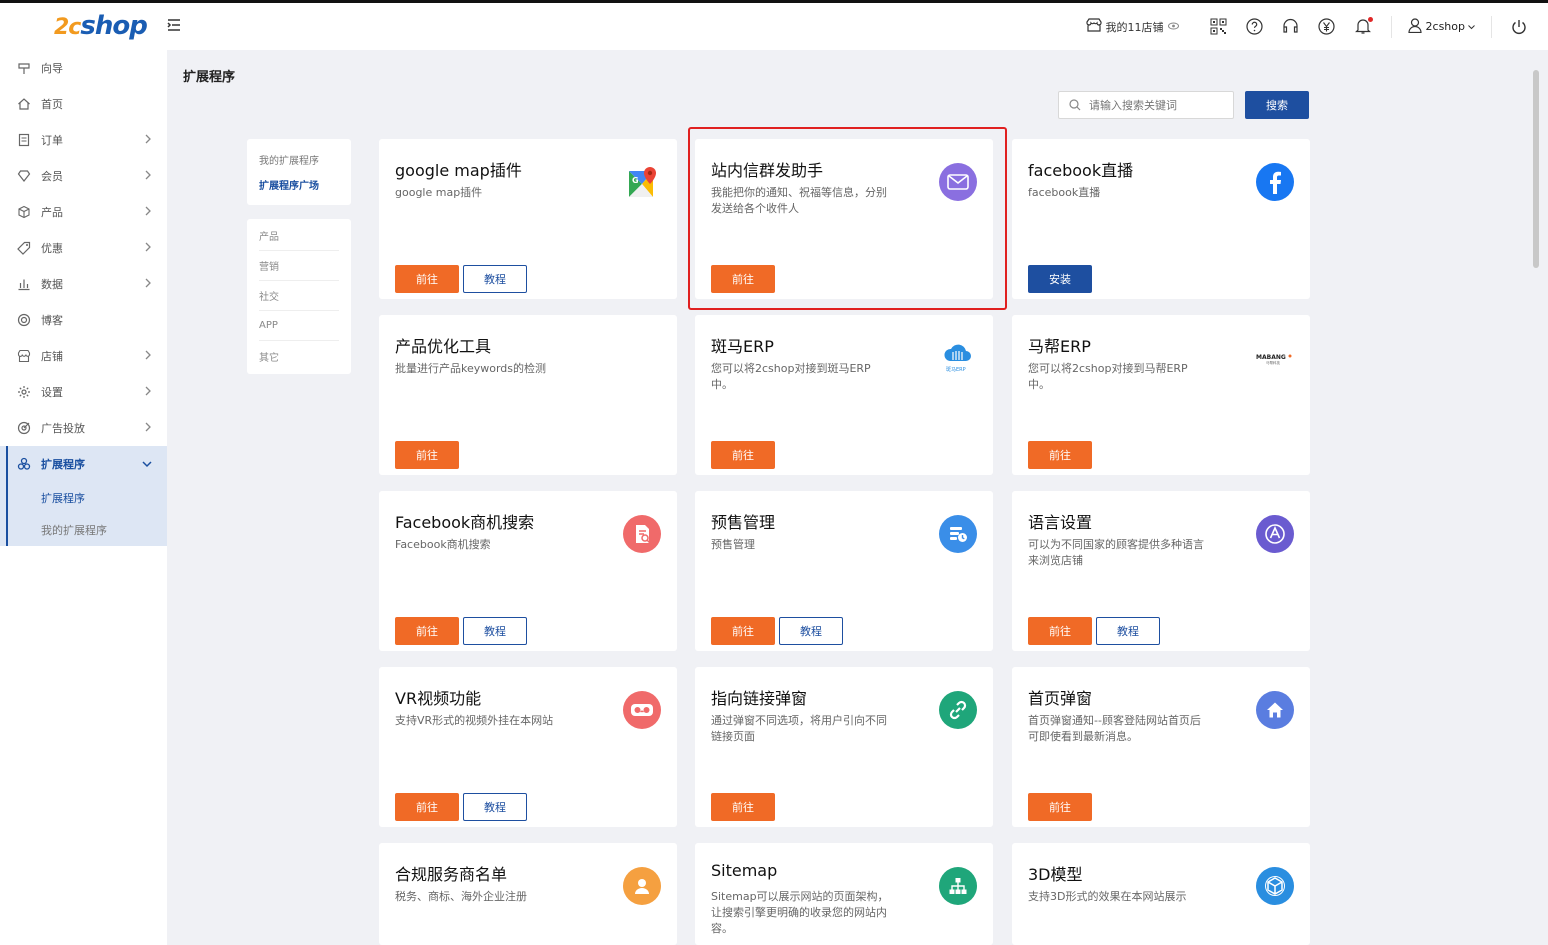  What do you see at coordinates (24, 428) in the screenshot?
I see `ads-icon` at bounding box center [24, 428].